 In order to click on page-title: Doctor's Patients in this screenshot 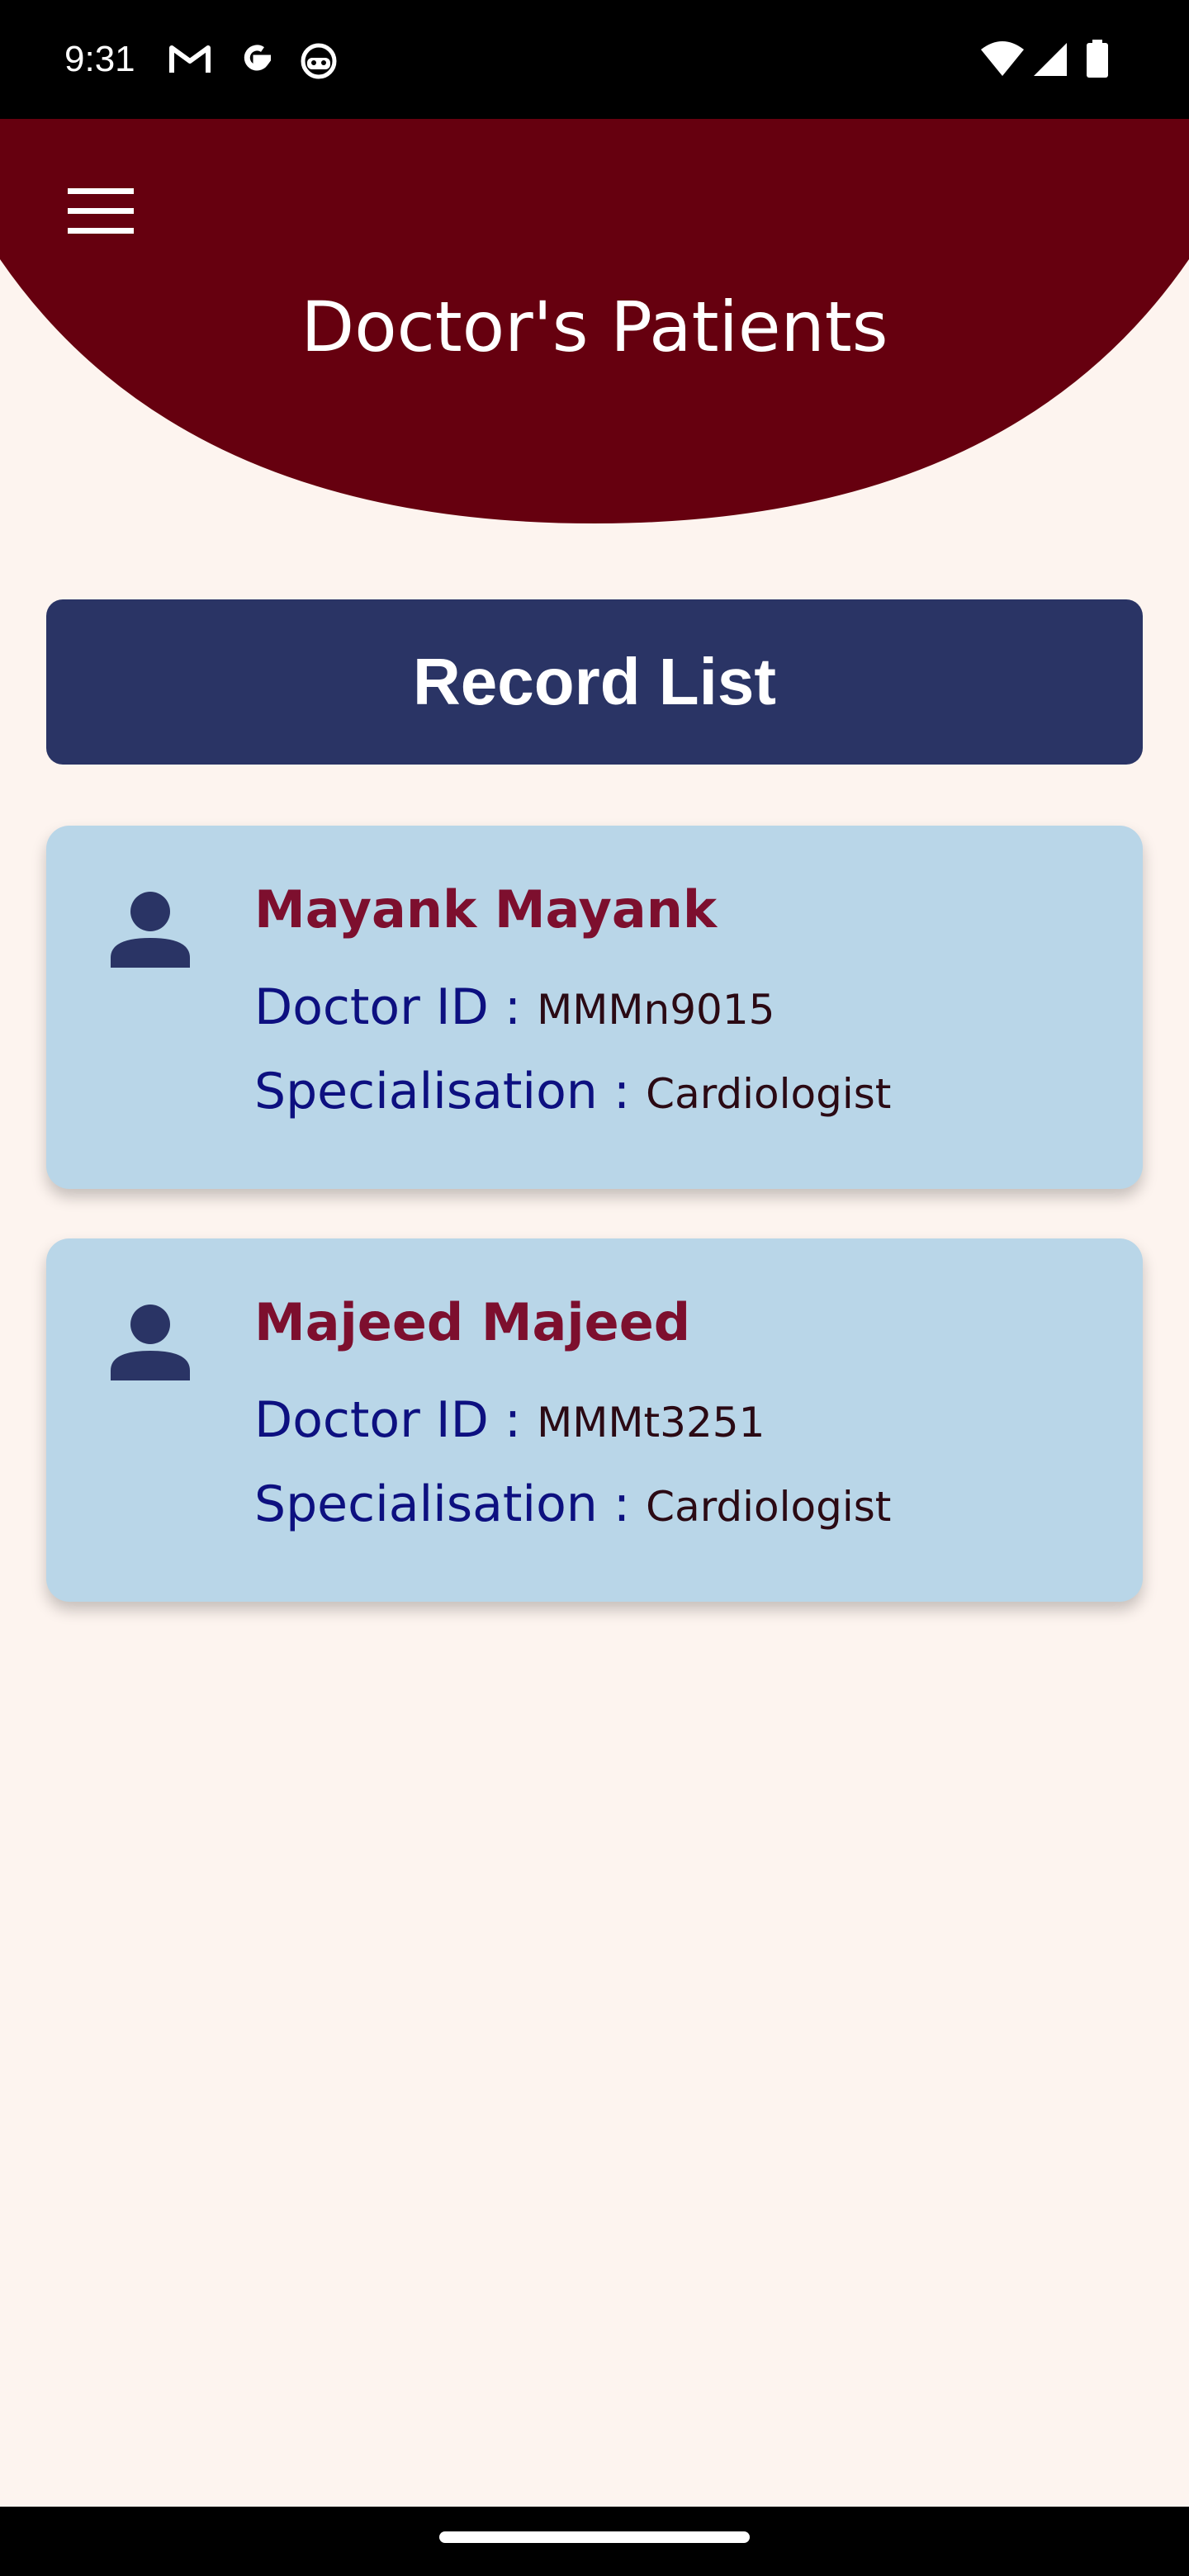, I will do `click(594, 326)`.